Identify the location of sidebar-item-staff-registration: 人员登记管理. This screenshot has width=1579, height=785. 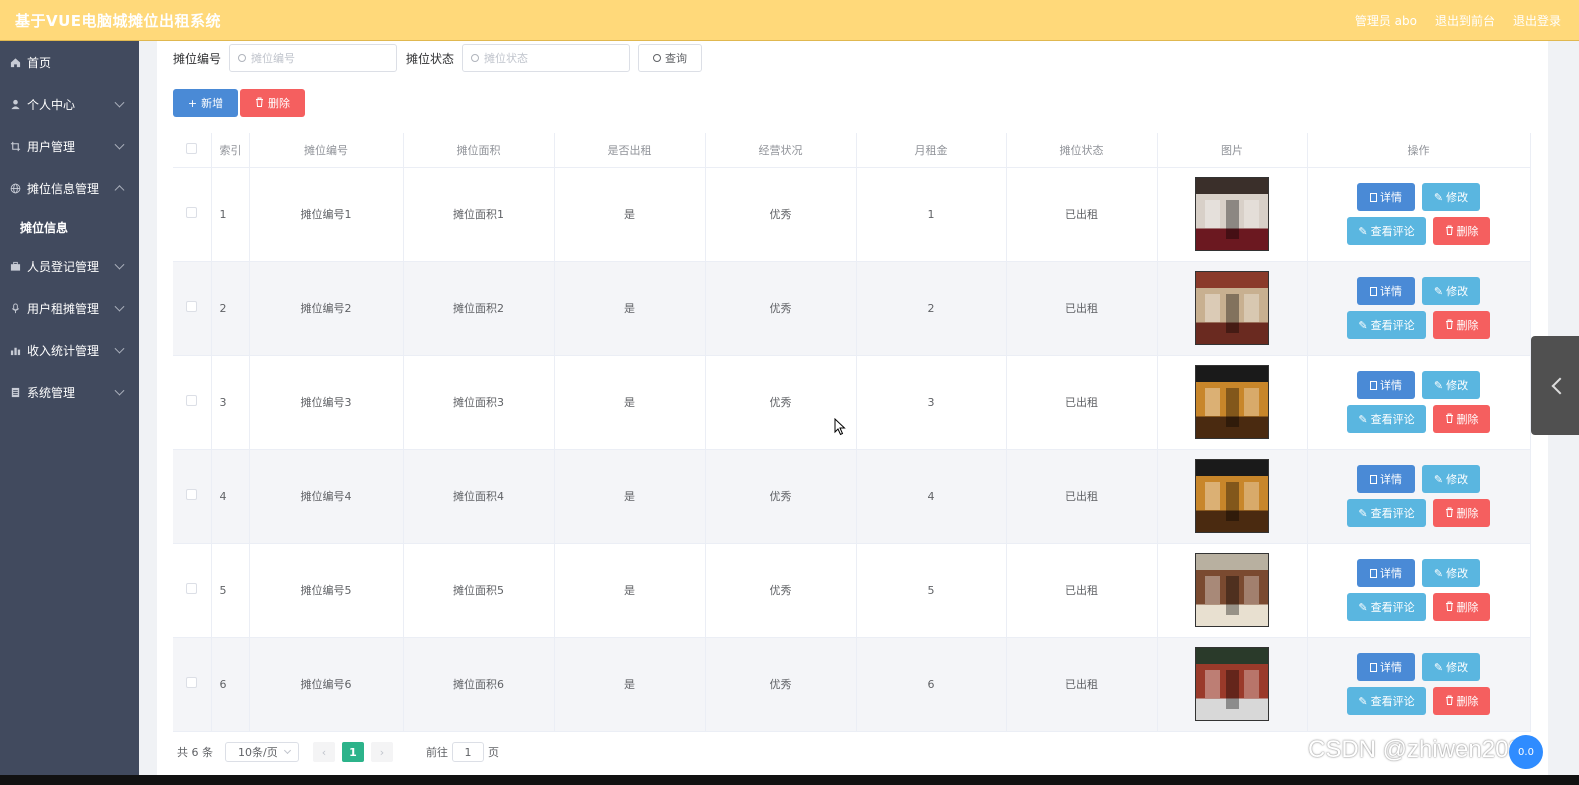
(69, 266).